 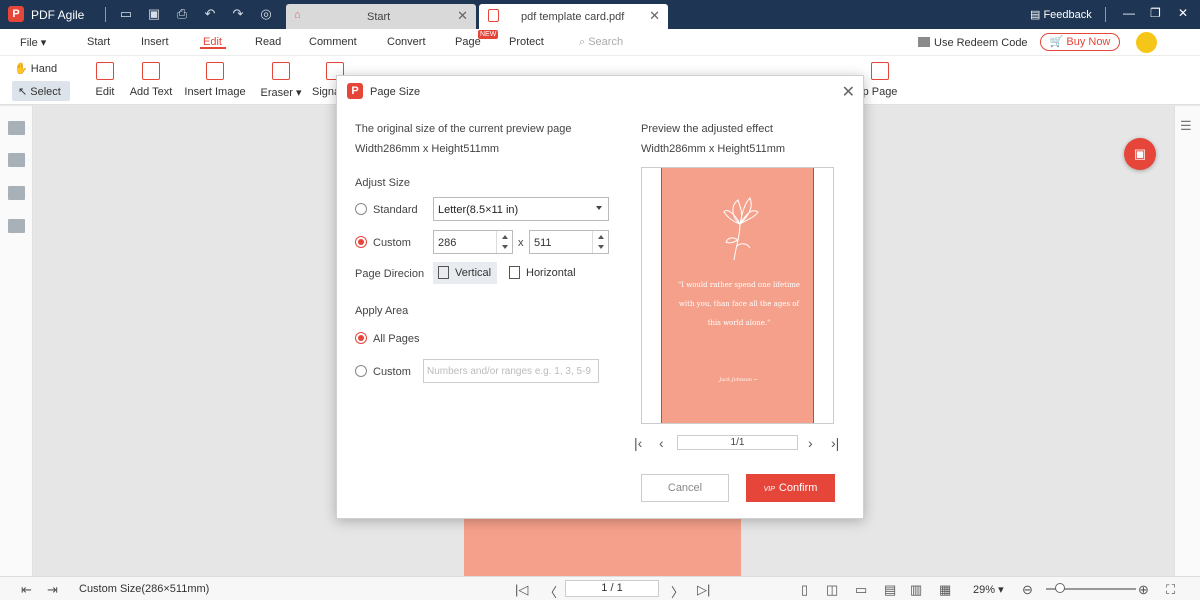 What do you see at coordinates (1155, 13) in the screenshot?
I see `restore-icon: ❐` at bounding box center [1155, 13].